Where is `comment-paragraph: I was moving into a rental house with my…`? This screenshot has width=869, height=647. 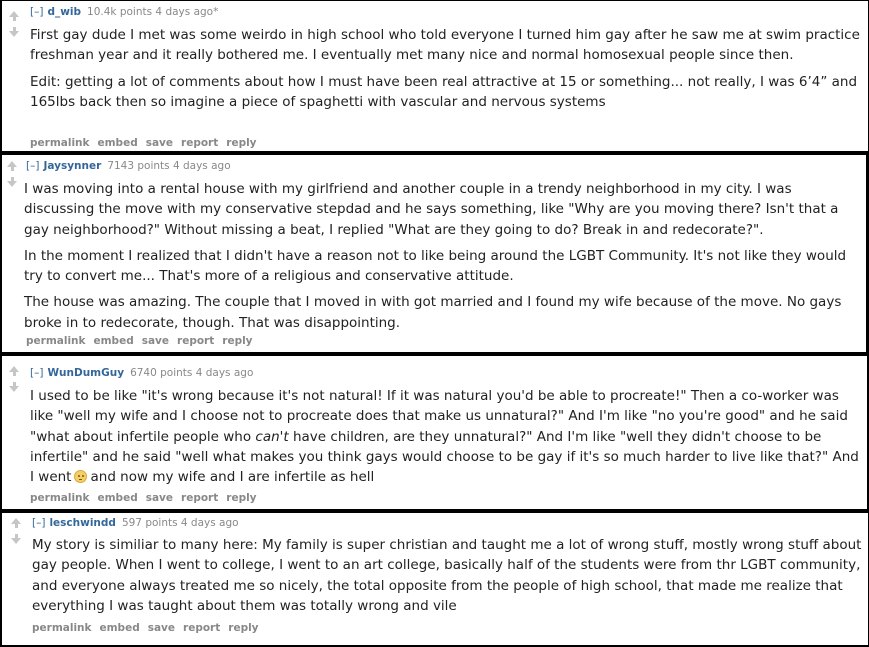 comment-paragraph: I was moving into a rental house with my… is located at coordinates (431, 209).